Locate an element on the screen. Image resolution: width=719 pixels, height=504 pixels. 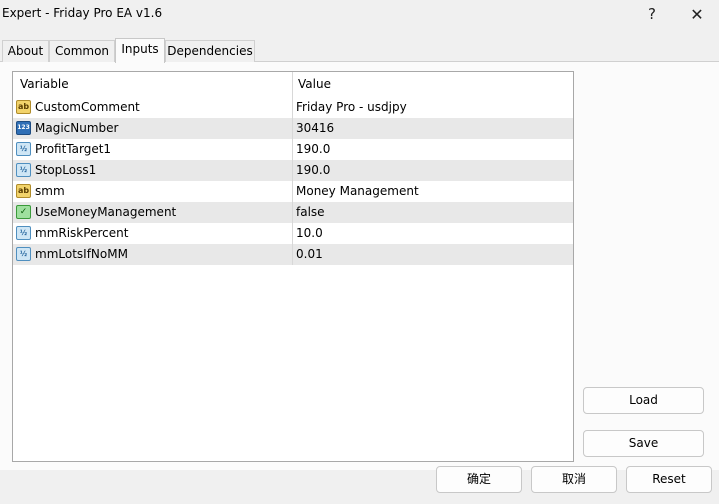
title-bar: Expert - Friday Pro EA v1.6 ? ✕ is located at coordinates (359, 14).